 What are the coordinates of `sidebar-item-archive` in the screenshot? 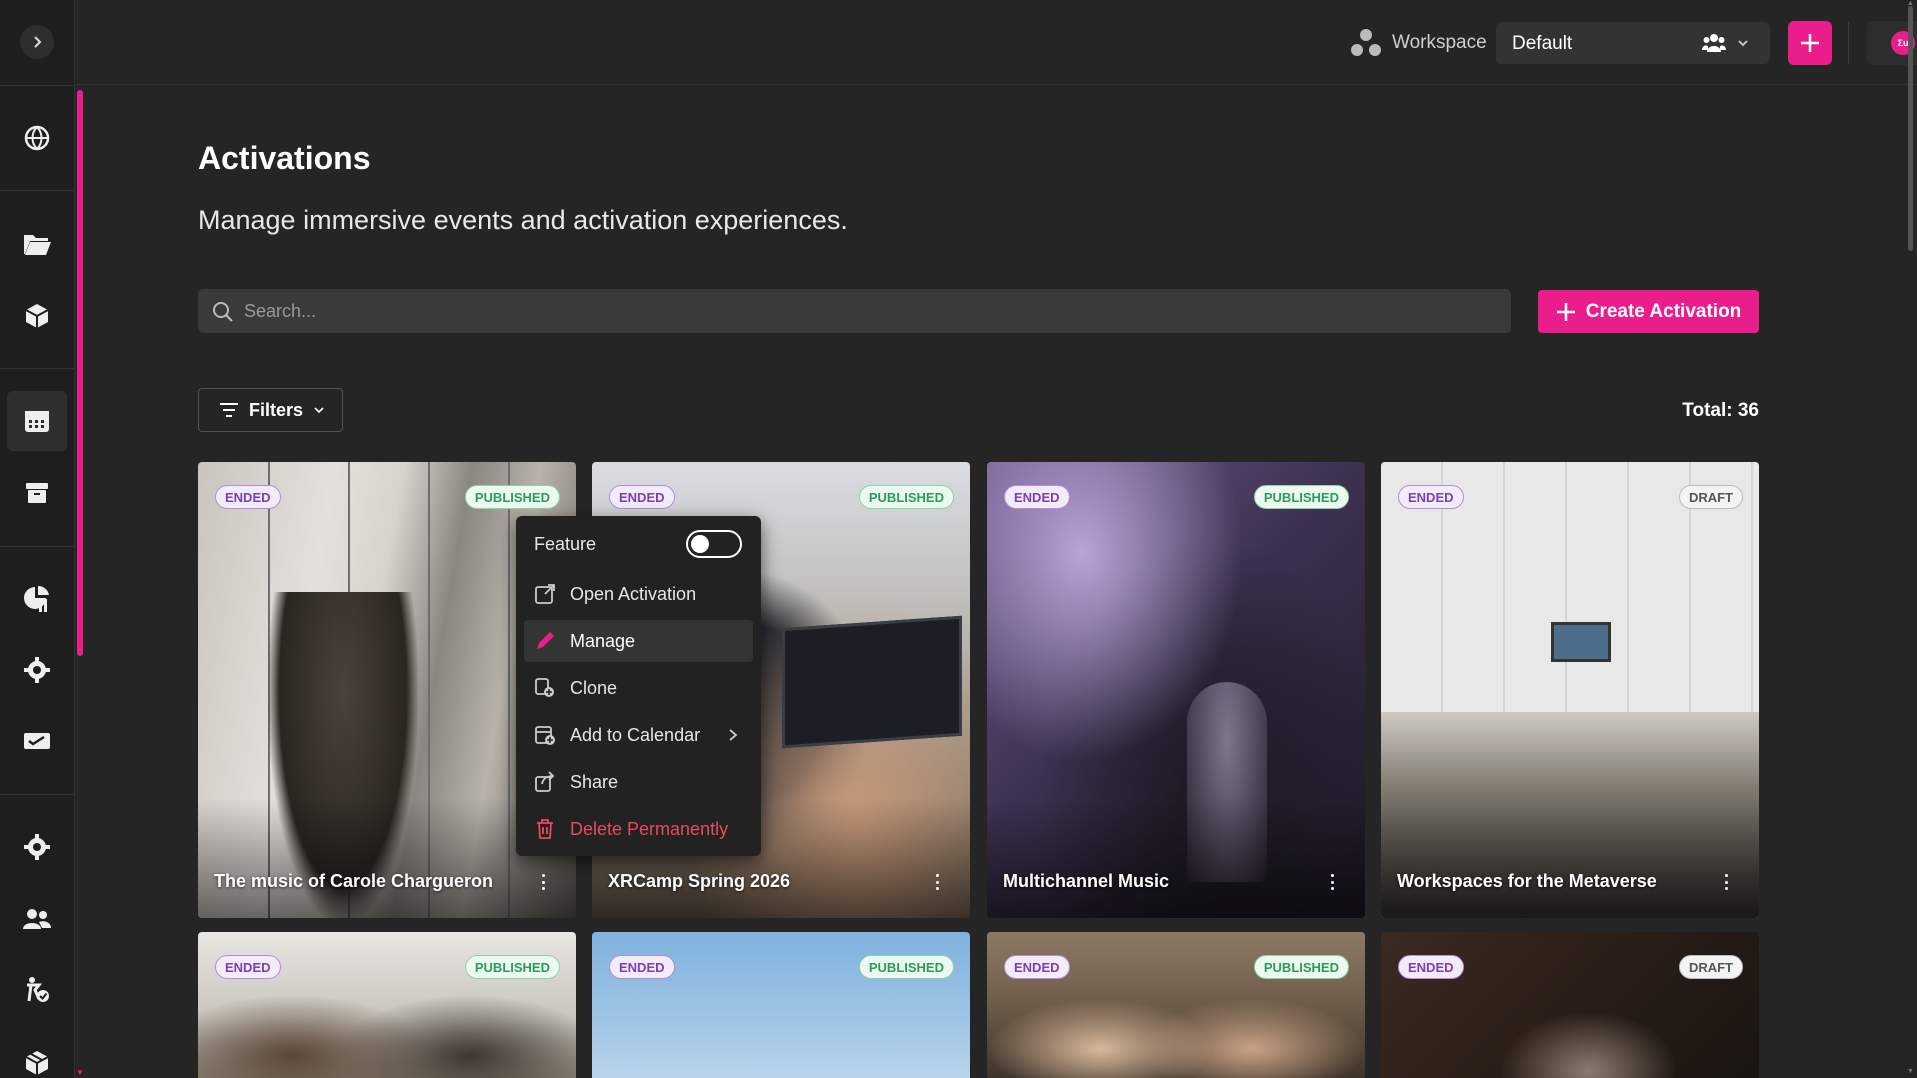 It's located at (37, 493).